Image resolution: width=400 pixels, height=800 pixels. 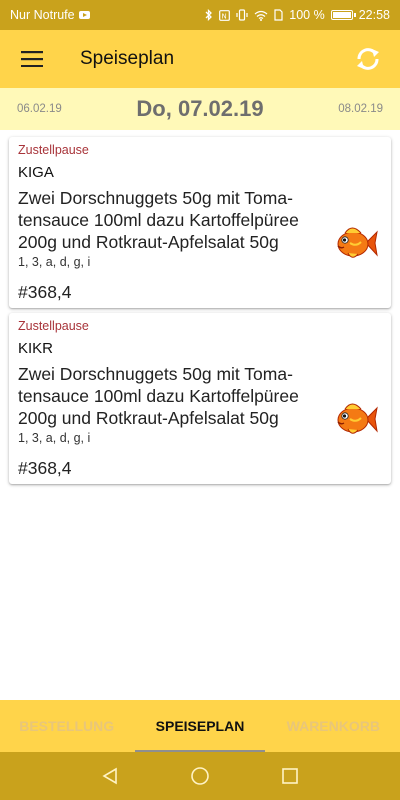 I want to click on menu-button, so click(x=32, y=59).